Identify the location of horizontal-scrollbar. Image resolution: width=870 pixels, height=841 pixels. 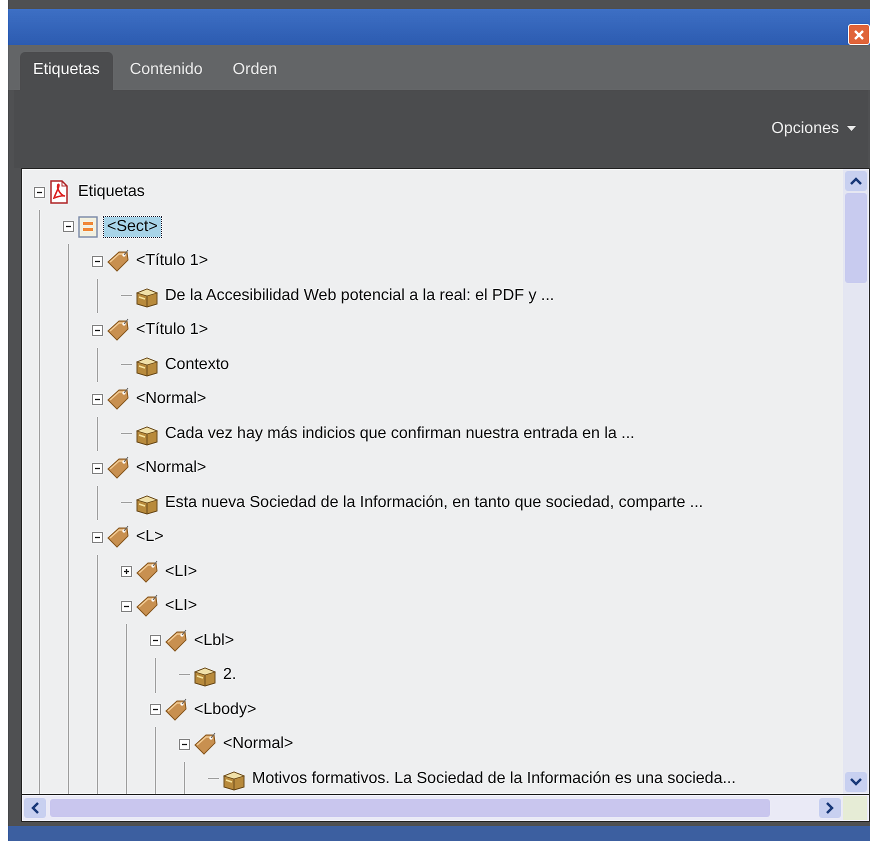
(445, 808).